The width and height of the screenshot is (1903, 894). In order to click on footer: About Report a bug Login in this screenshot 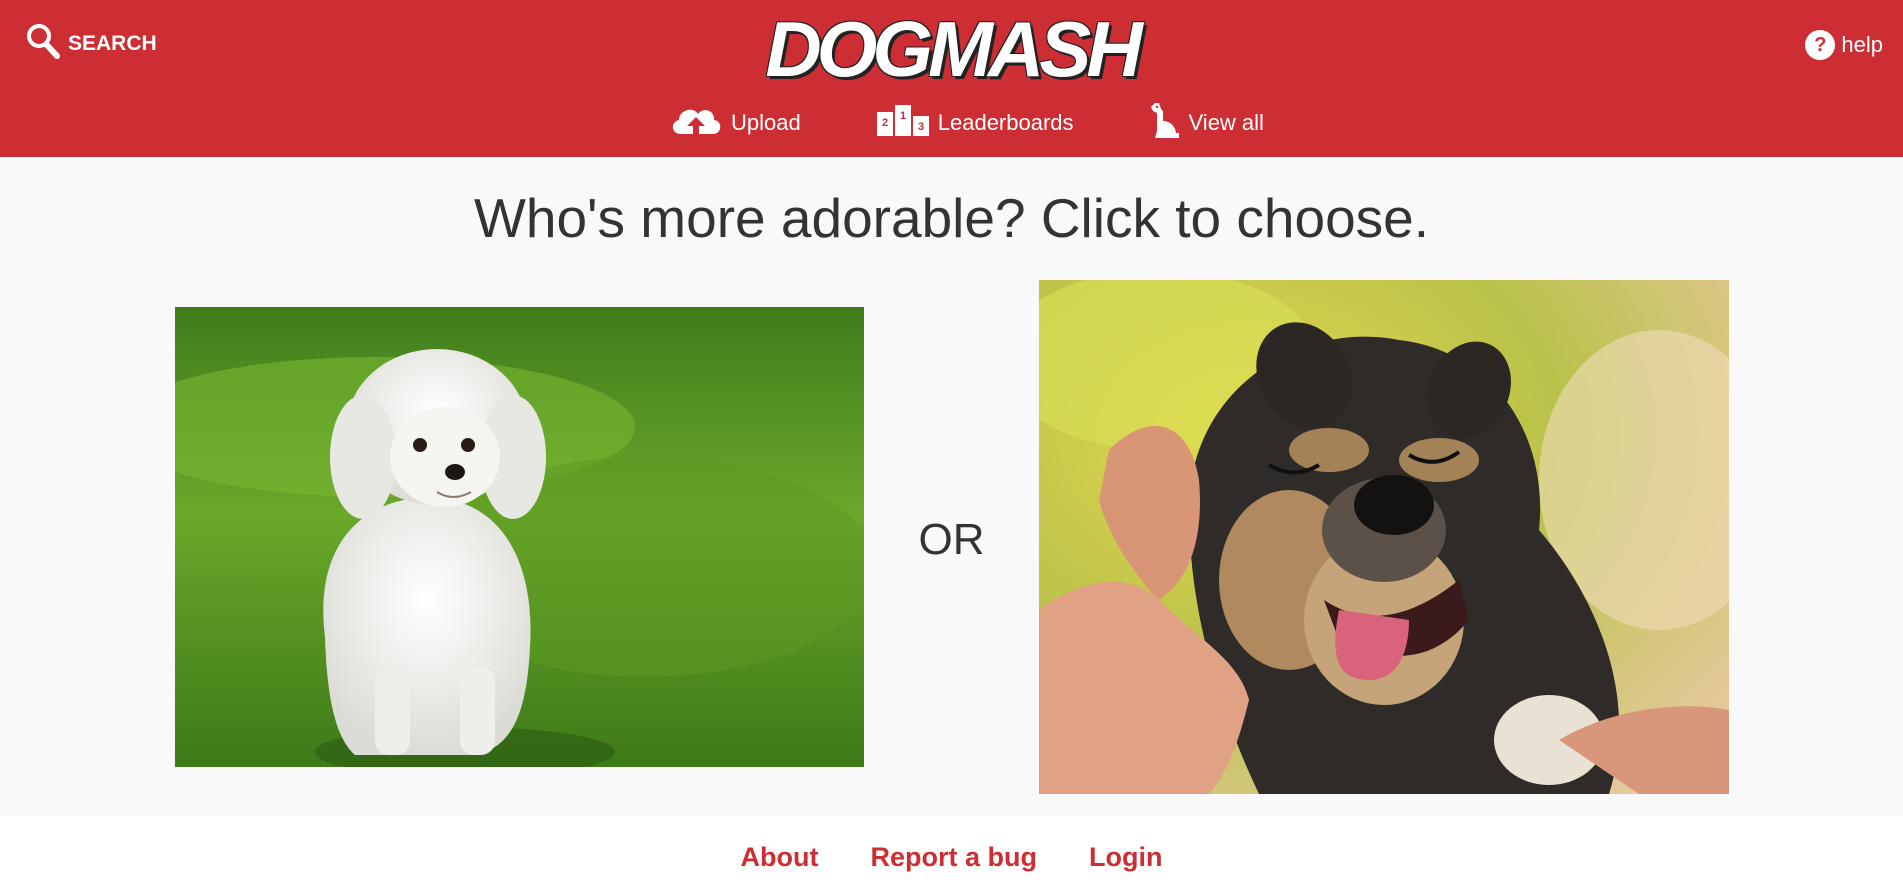, I will do `click(951, 855)`.